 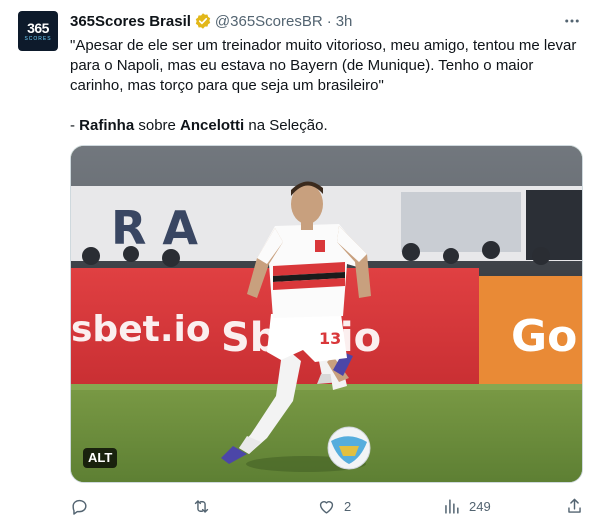 What do you see at coordinates (203, 21) in the screenshot?
I see `verified-badge-icon` at bounding box center [203, 21].